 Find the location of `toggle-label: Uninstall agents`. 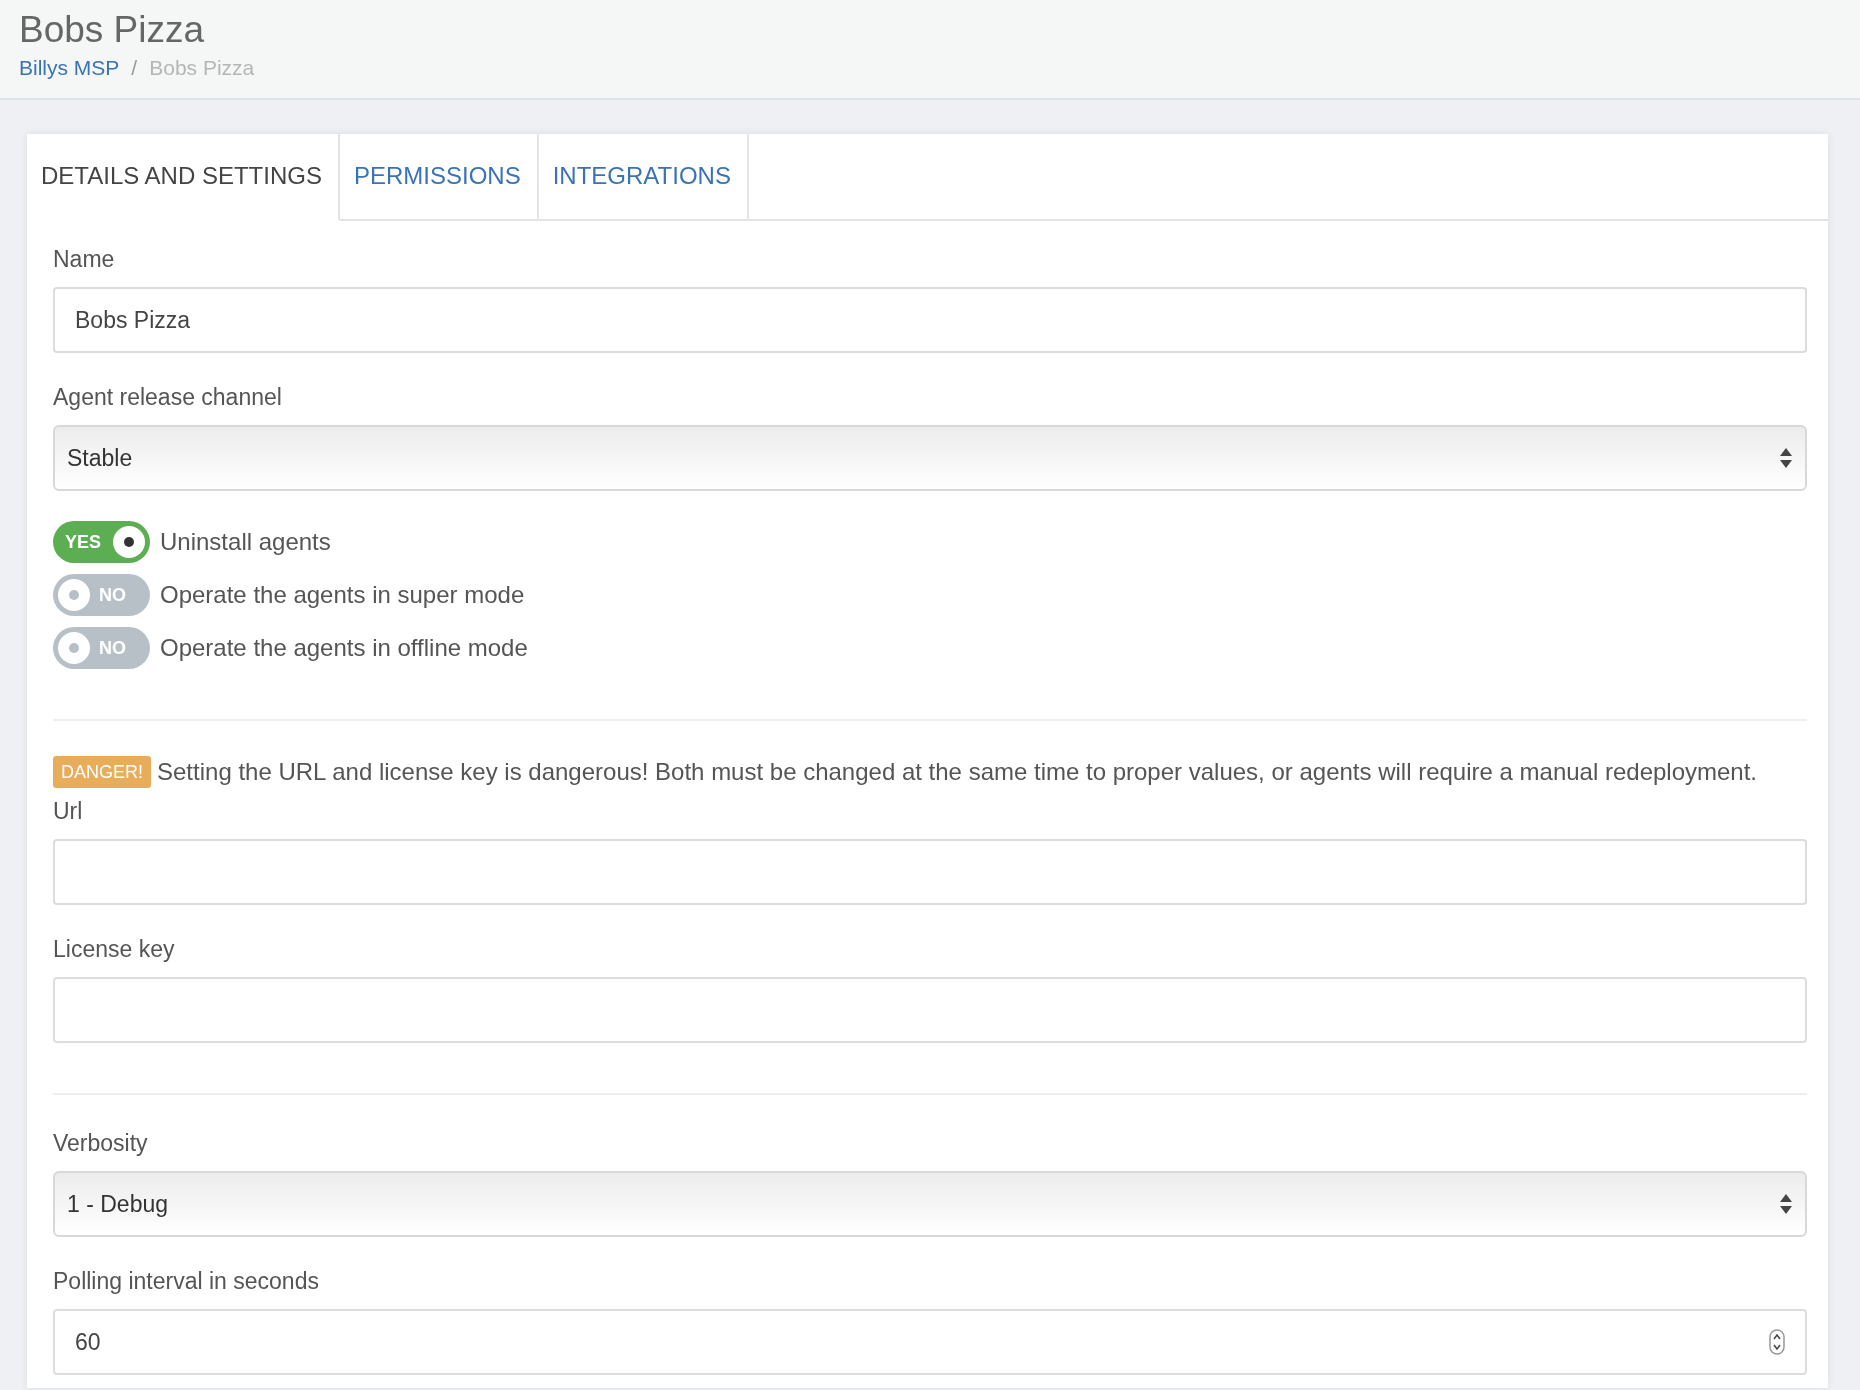

toggle-label: Uninstall agents is located at coordinates (245, 542).